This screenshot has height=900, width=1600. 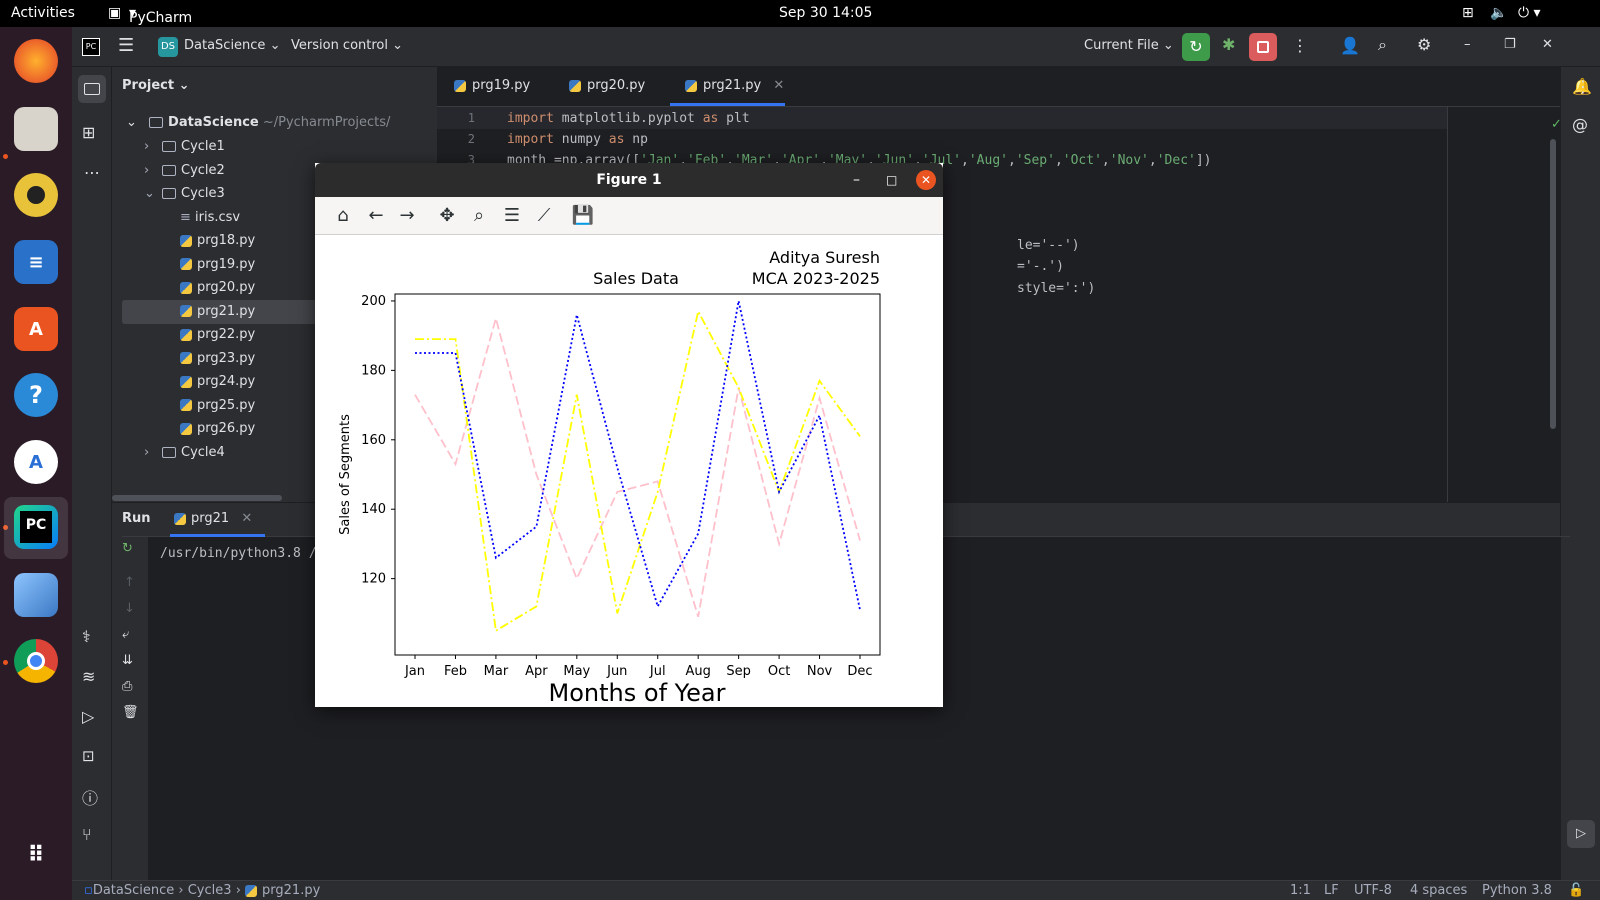 What do you see at coordinates (36, 595) in the screenshot?
I see `virtualbox-icon` at bounding box center [36, 595].